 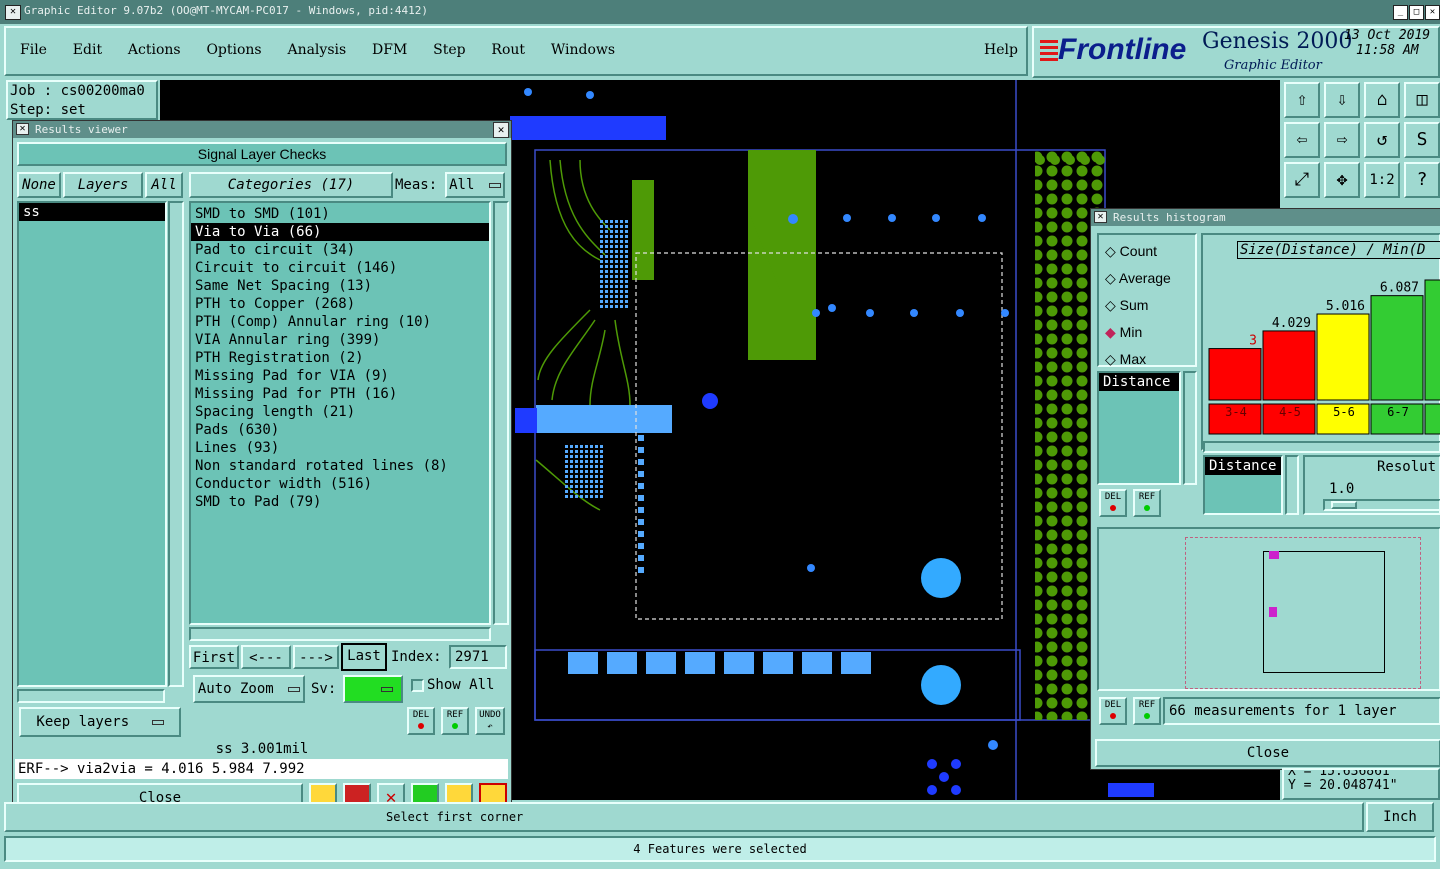 What do you see at coordinates (266, 657) in the screenshot?
I see `prev-button: <---` at bounding box center [266, 657].